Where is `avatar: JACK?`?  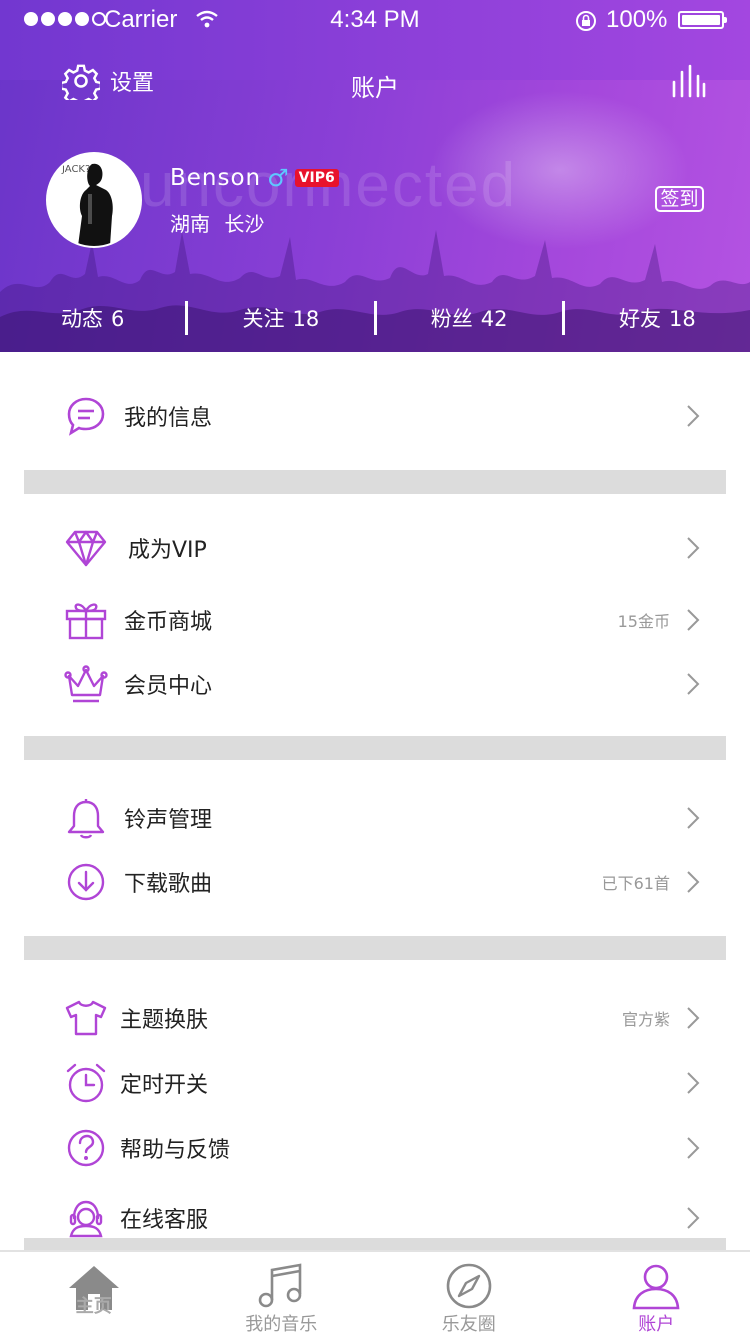 avatar: JACK? is located at coordinates (94, 200).